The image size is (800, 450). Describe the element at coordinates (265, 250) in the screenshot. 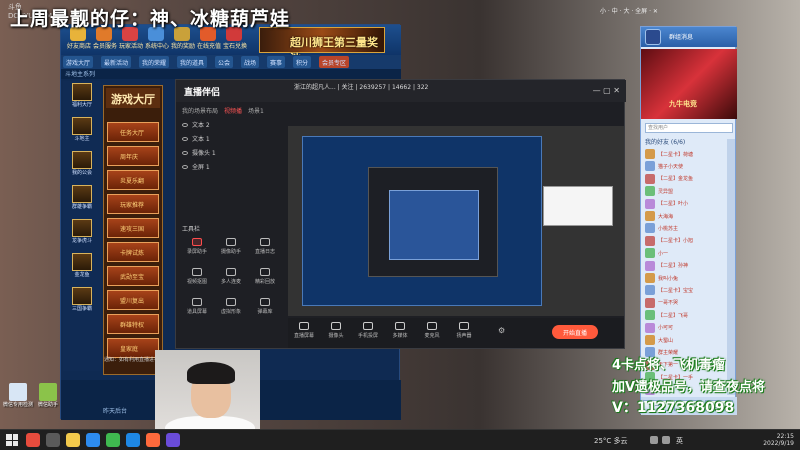

I see `tool-live-log: 直播日志` at that location.